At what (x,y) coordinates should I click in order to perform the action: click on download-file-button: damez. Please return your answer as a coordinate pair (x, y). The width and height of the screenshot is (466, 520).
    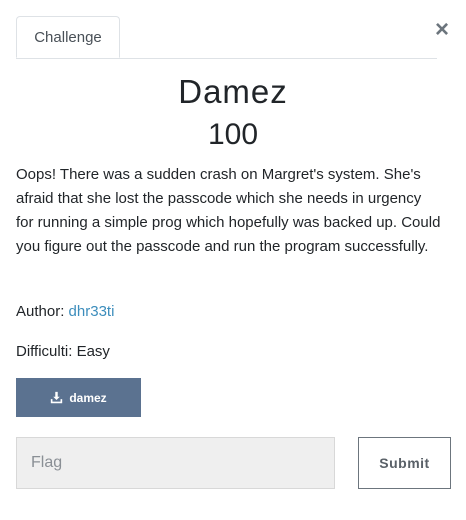
    Looking at the image, I should click on (78, 397).